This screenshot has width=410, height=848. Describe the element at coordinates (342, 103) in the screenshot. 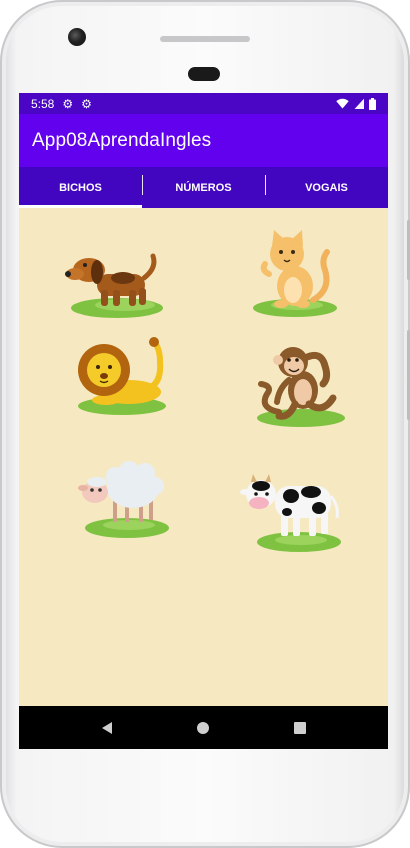

I see `wifi-icon` at that location.